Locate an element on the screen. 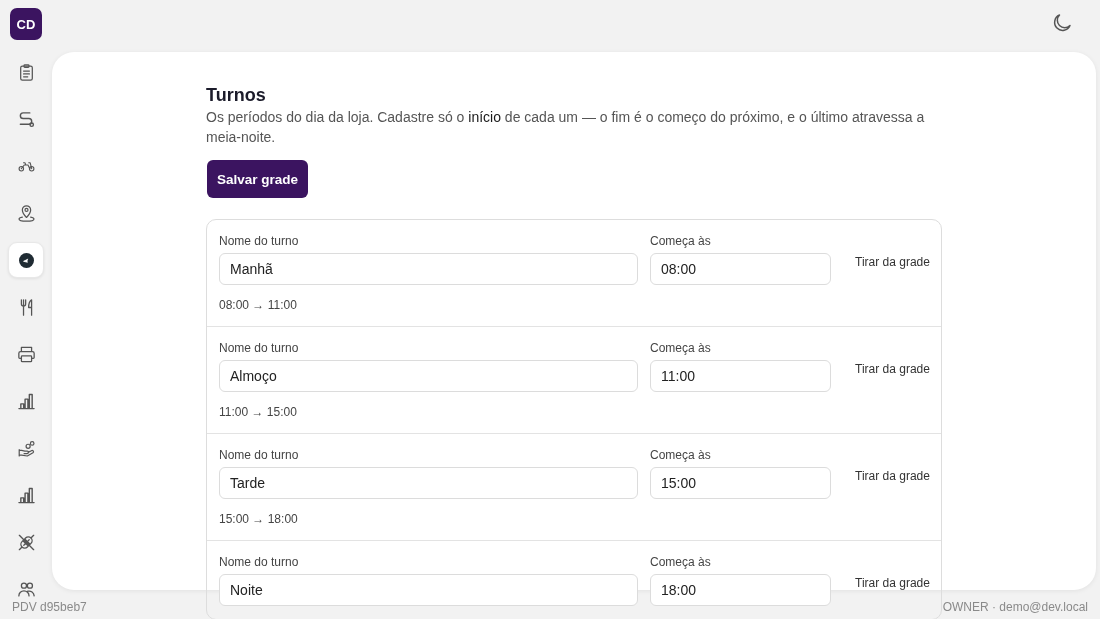 This screenshot has height=619, width=1100. build-version: PDV d95beb7 is located at coordinates (49, 607).